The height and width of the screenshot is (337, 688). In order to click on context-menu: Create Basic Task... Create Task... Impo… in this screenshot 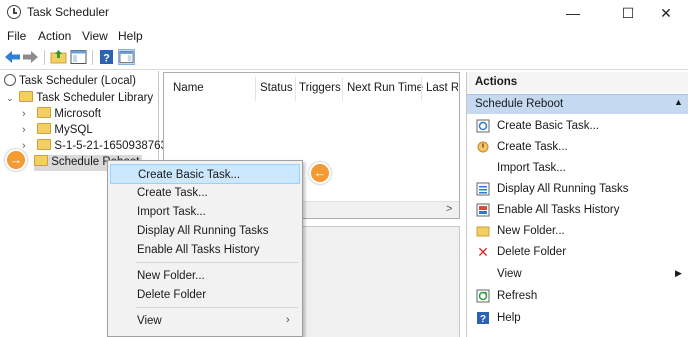, I will do `click(205, 248)`.